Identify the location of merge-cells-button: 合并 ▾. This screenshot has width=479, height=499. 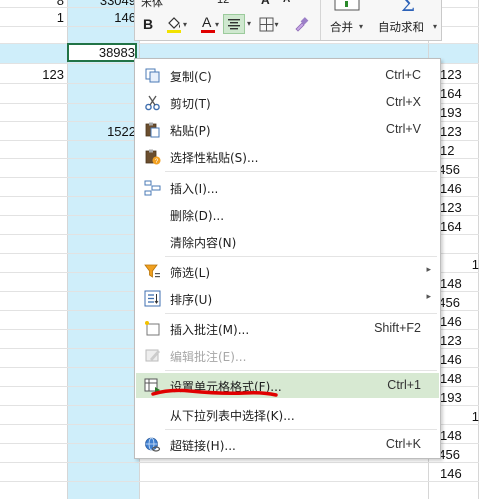
(347, 20).